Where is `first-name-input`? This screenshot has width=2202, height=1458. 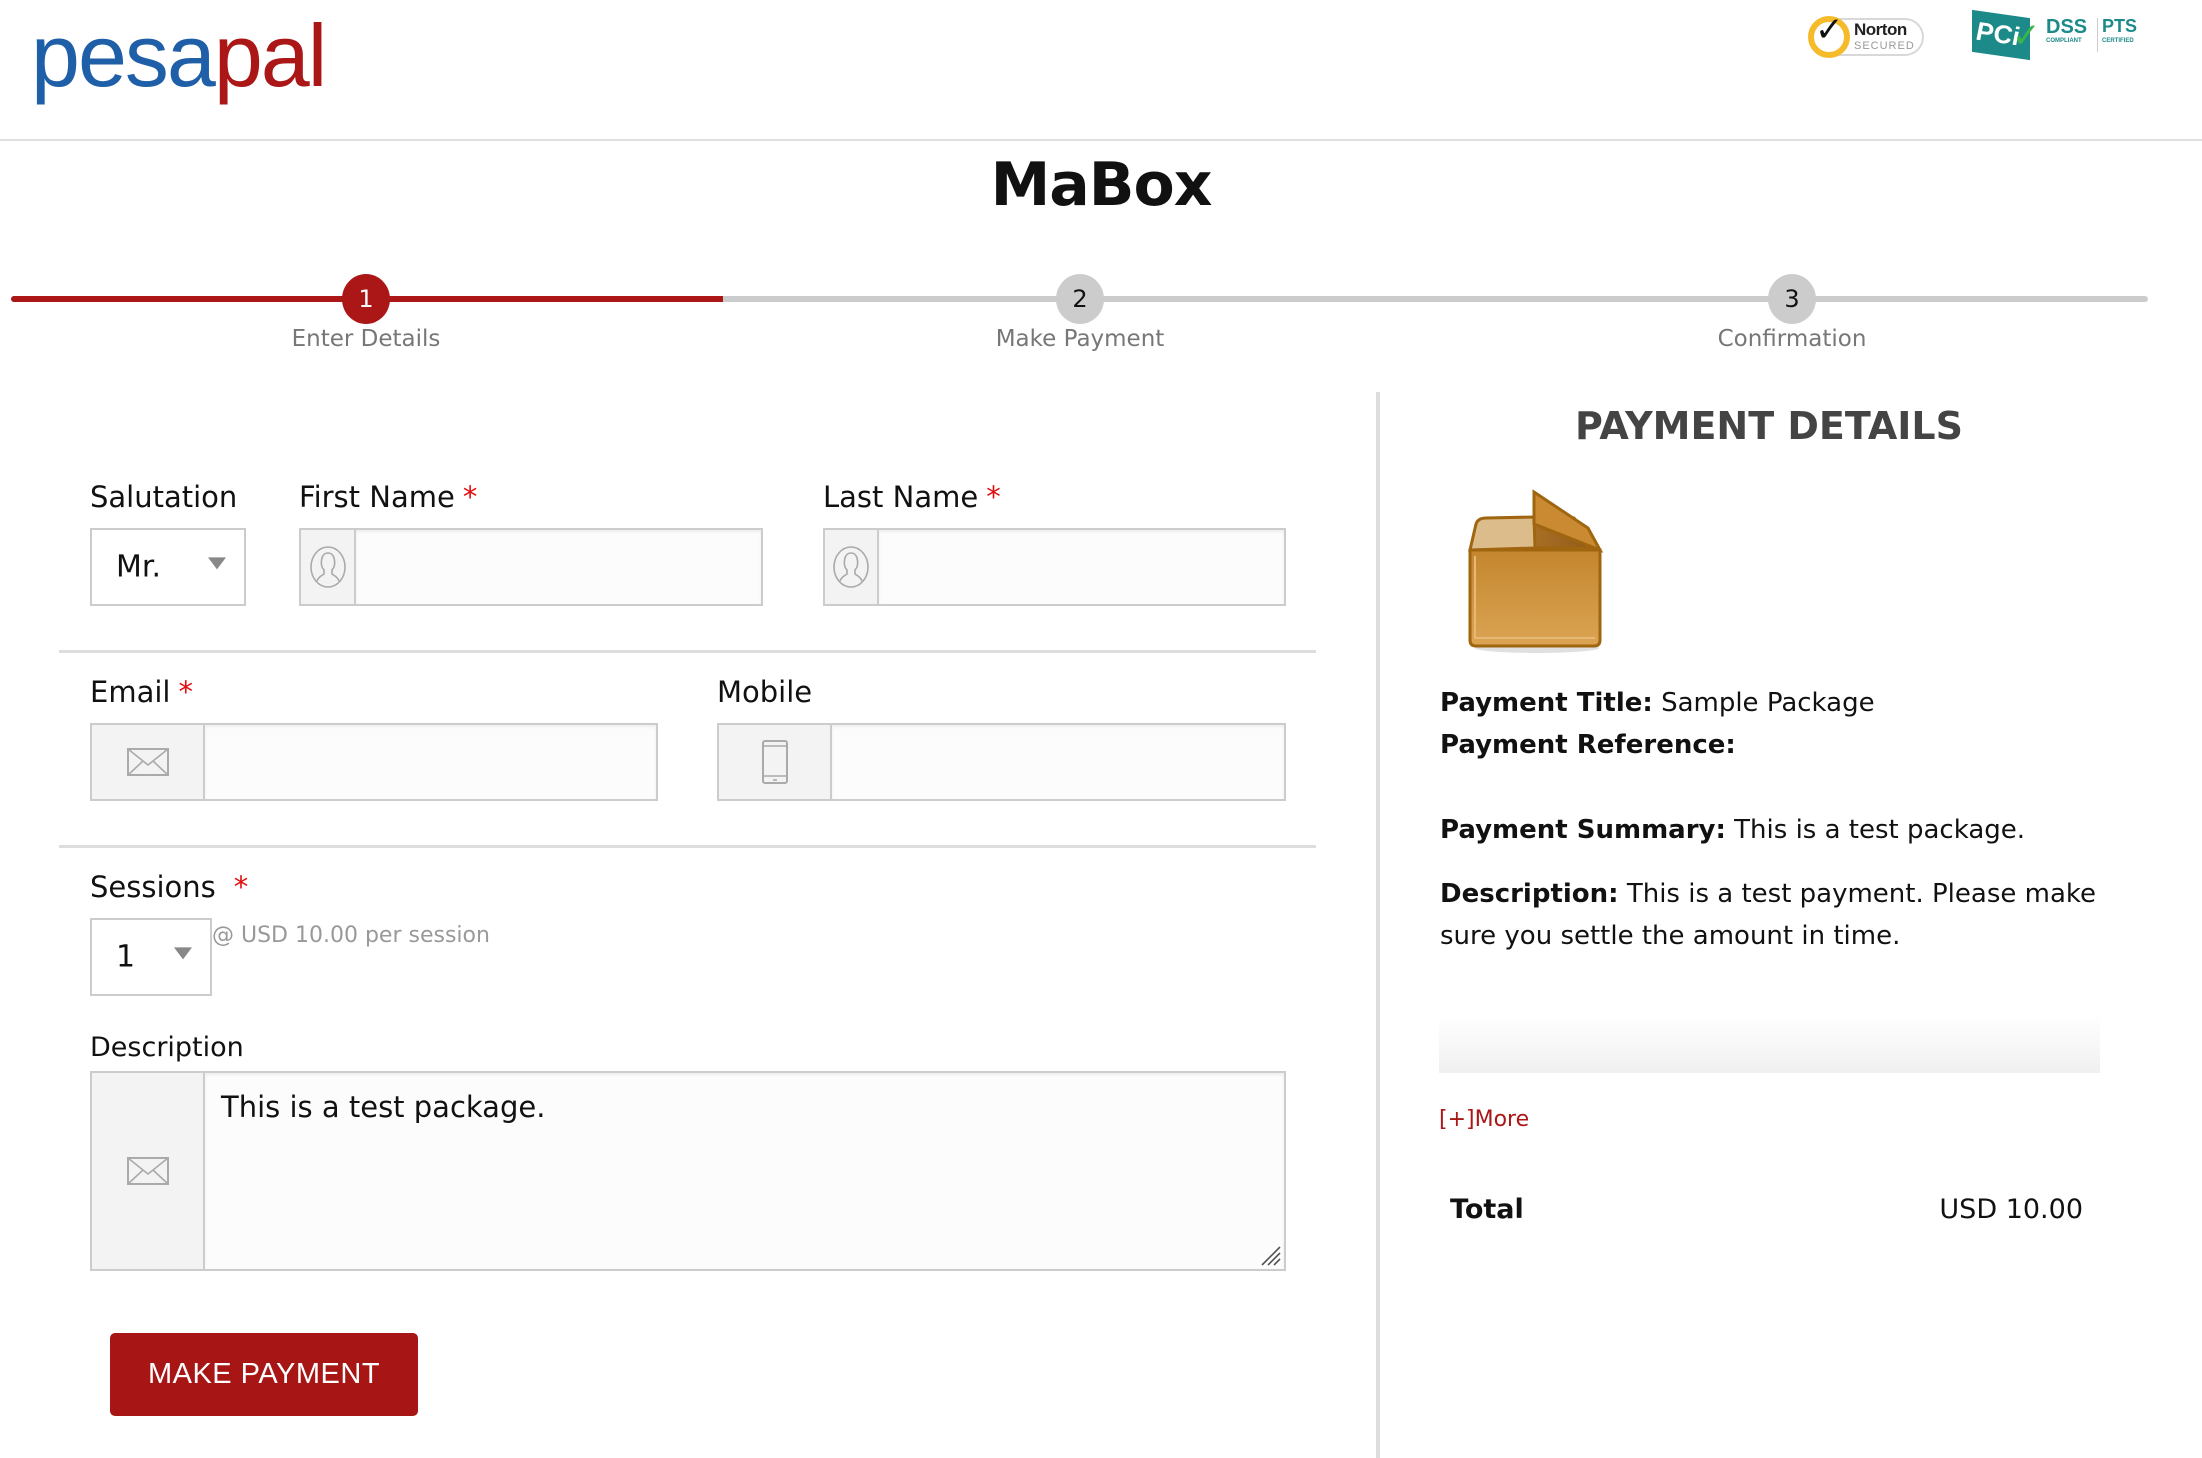 first-name-input is located at coordinates (558, 567).